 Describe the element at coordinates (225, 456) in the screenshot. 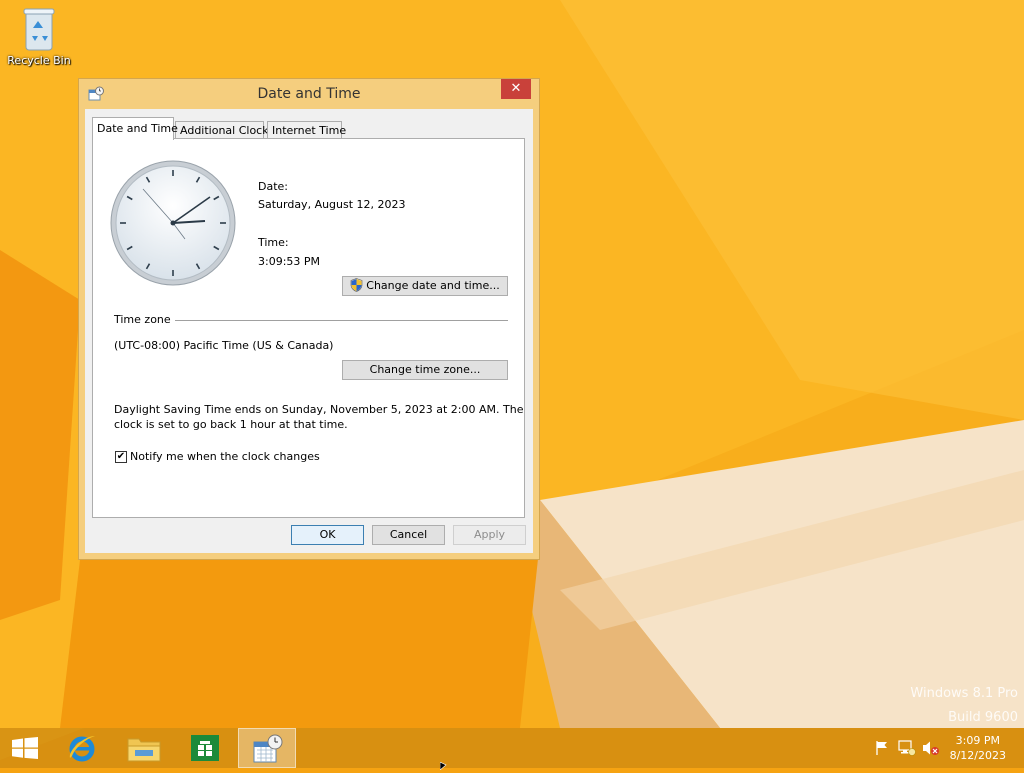

I see `notify-clock-change-label: Notify me when the clock changes` at that location.